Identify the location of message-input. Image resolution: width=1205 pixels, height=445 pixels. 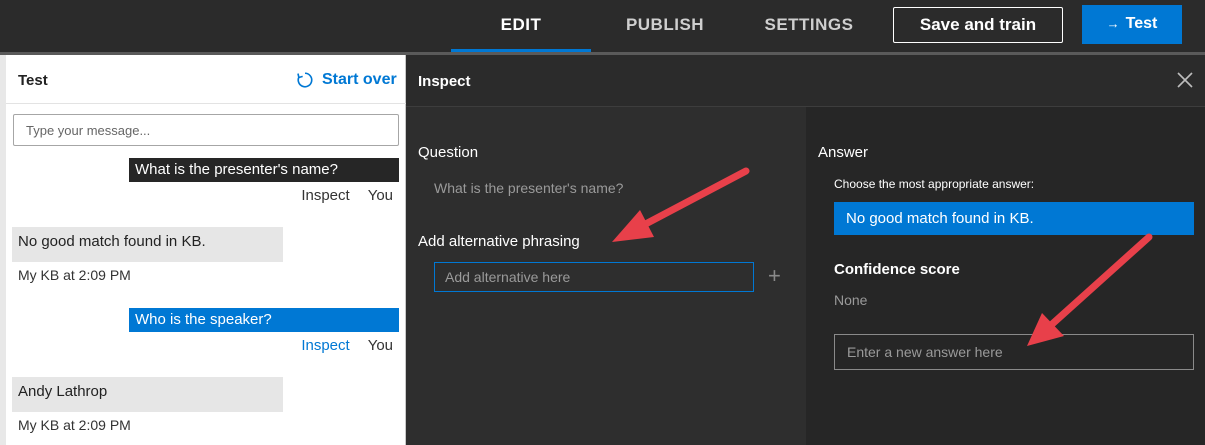
(206, 130).